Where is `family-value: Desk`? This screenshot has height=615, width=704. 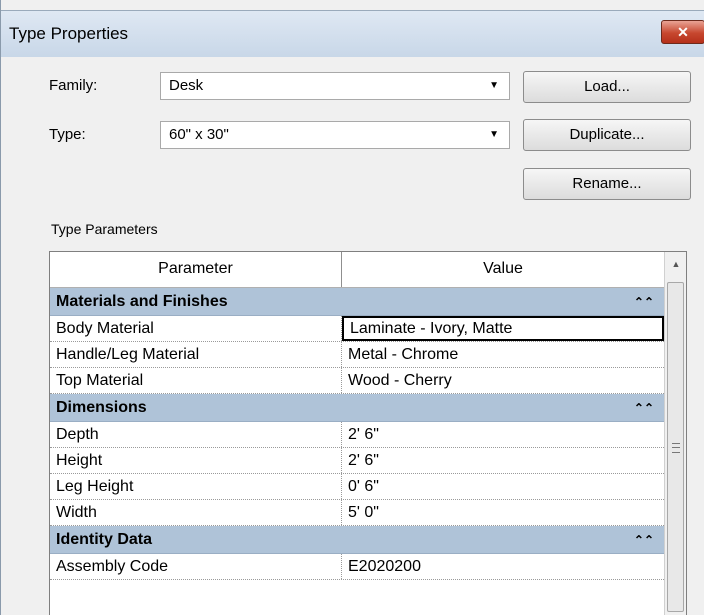
family-value: Desk is located at coordinates (186, 85).